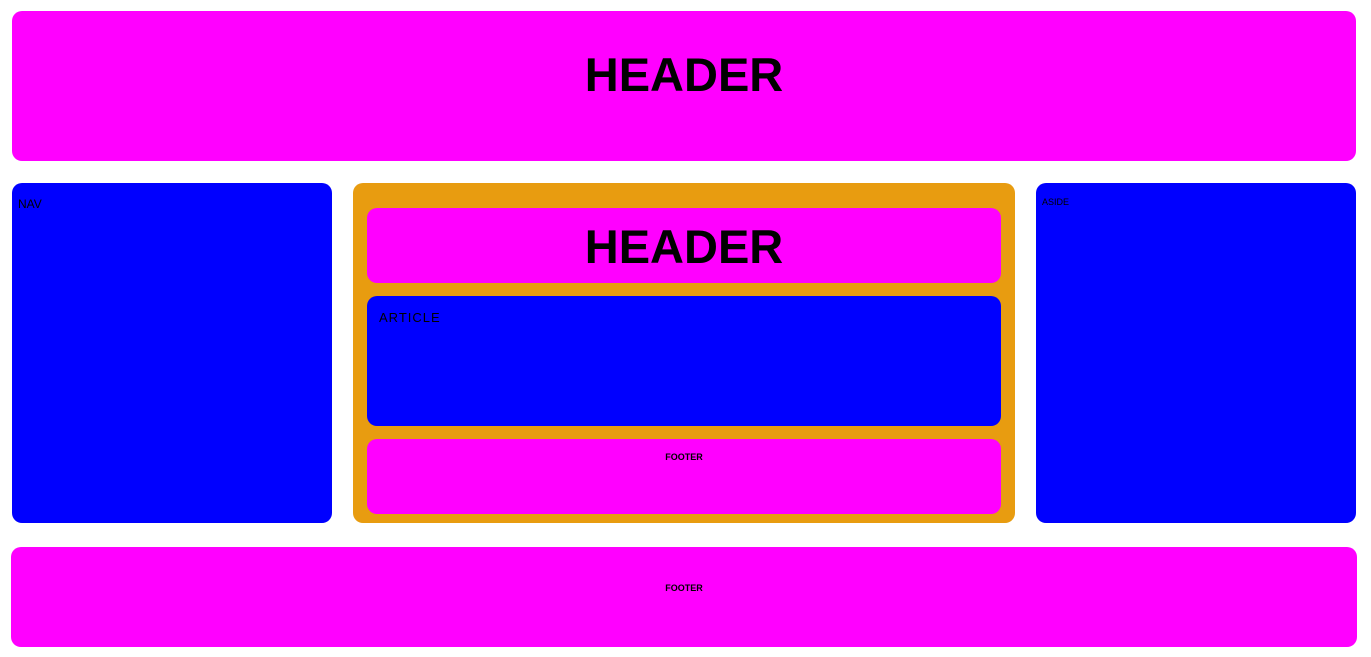 The image size is (1371, 657). I want to click on nav-panel: NAV, so click(172, 353).